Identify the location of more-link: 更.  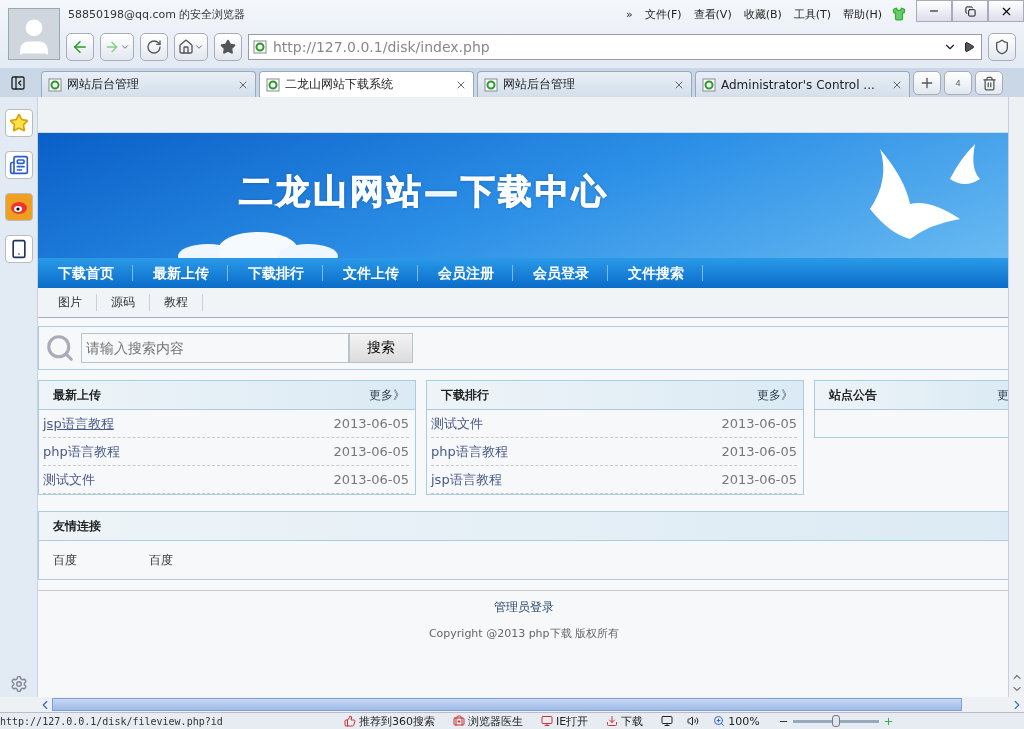
(1002, 395).